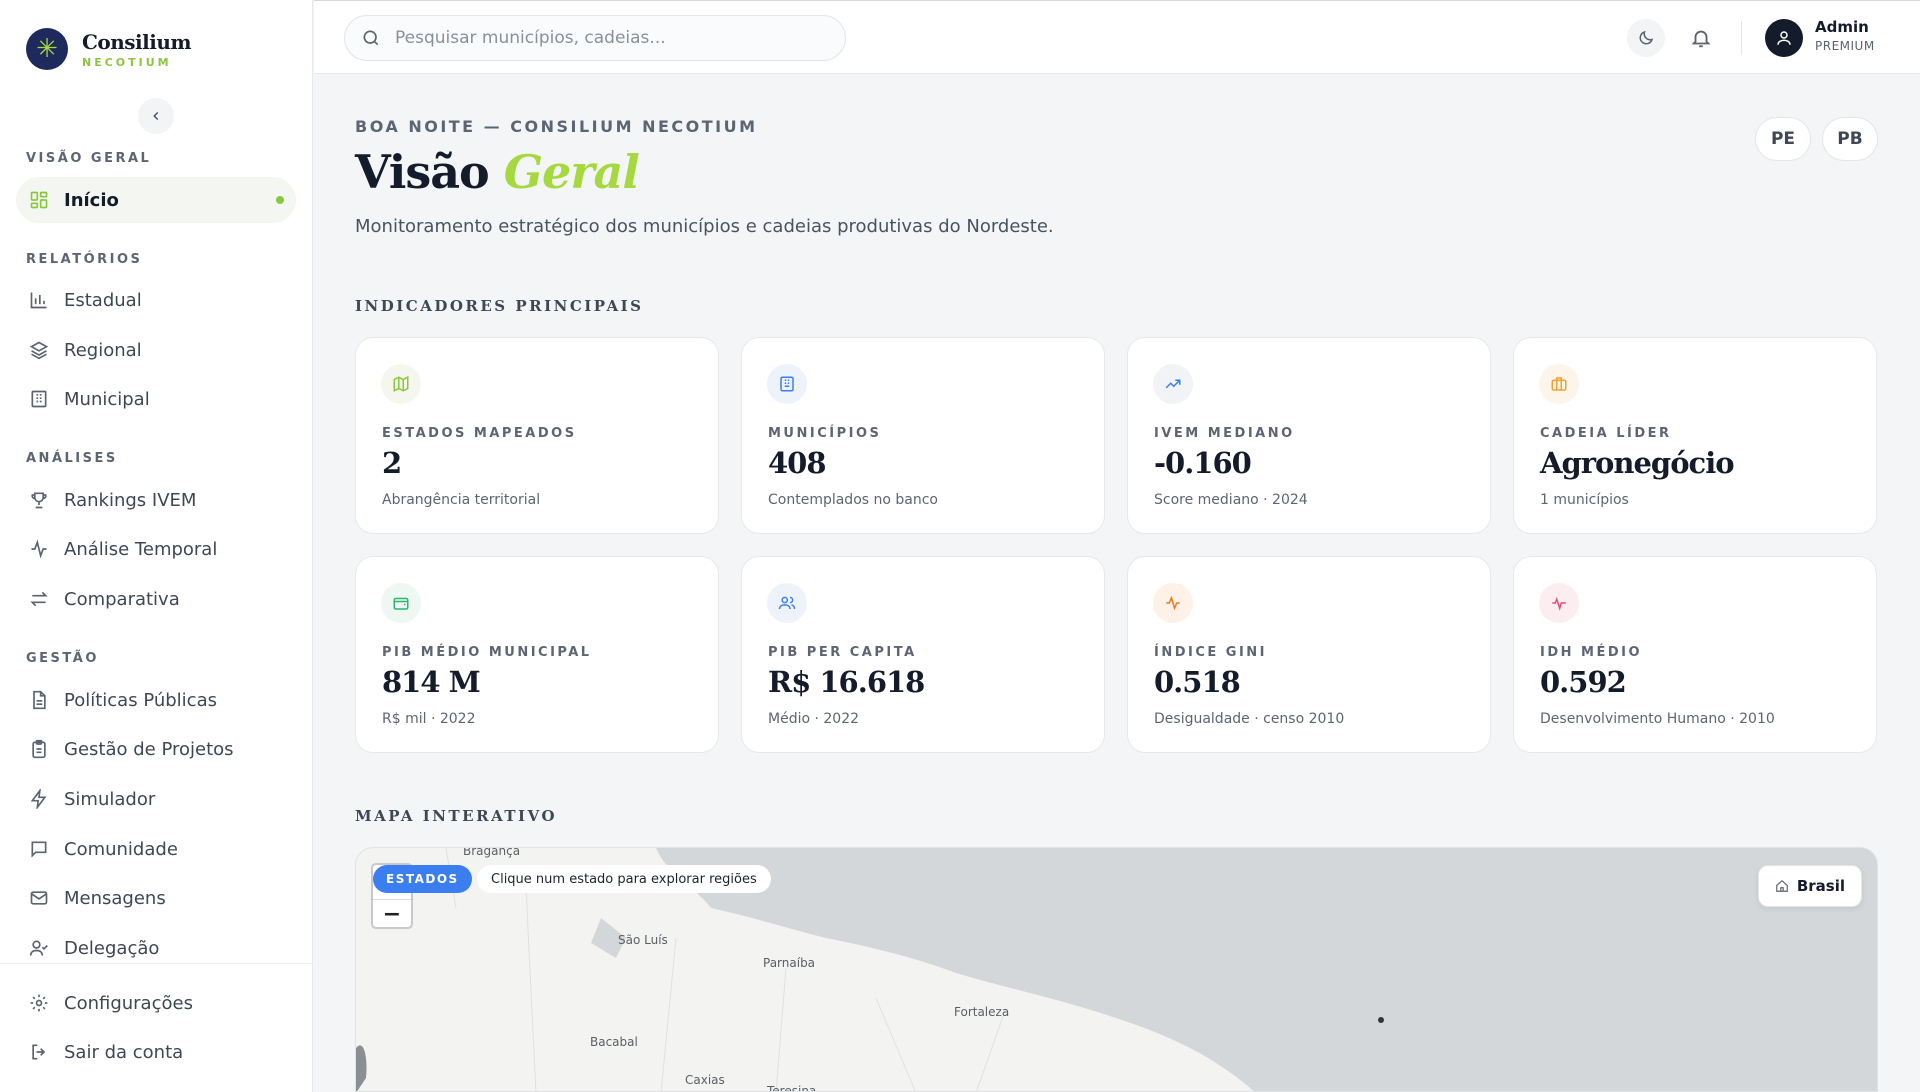  Describe the element at coordinates (1637, 463) in the screenshot. I see `kpi-value: Agronegócio` at that location.